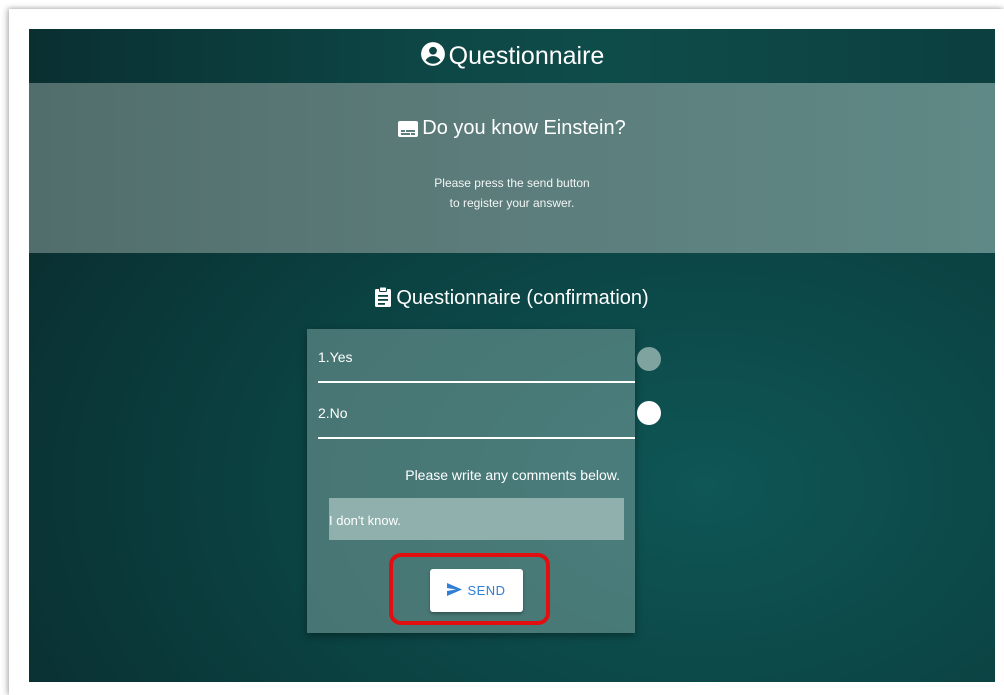  Describe the element at coordinates (408, 128) in the screenshot. I see `subtitles-icon` at that location.